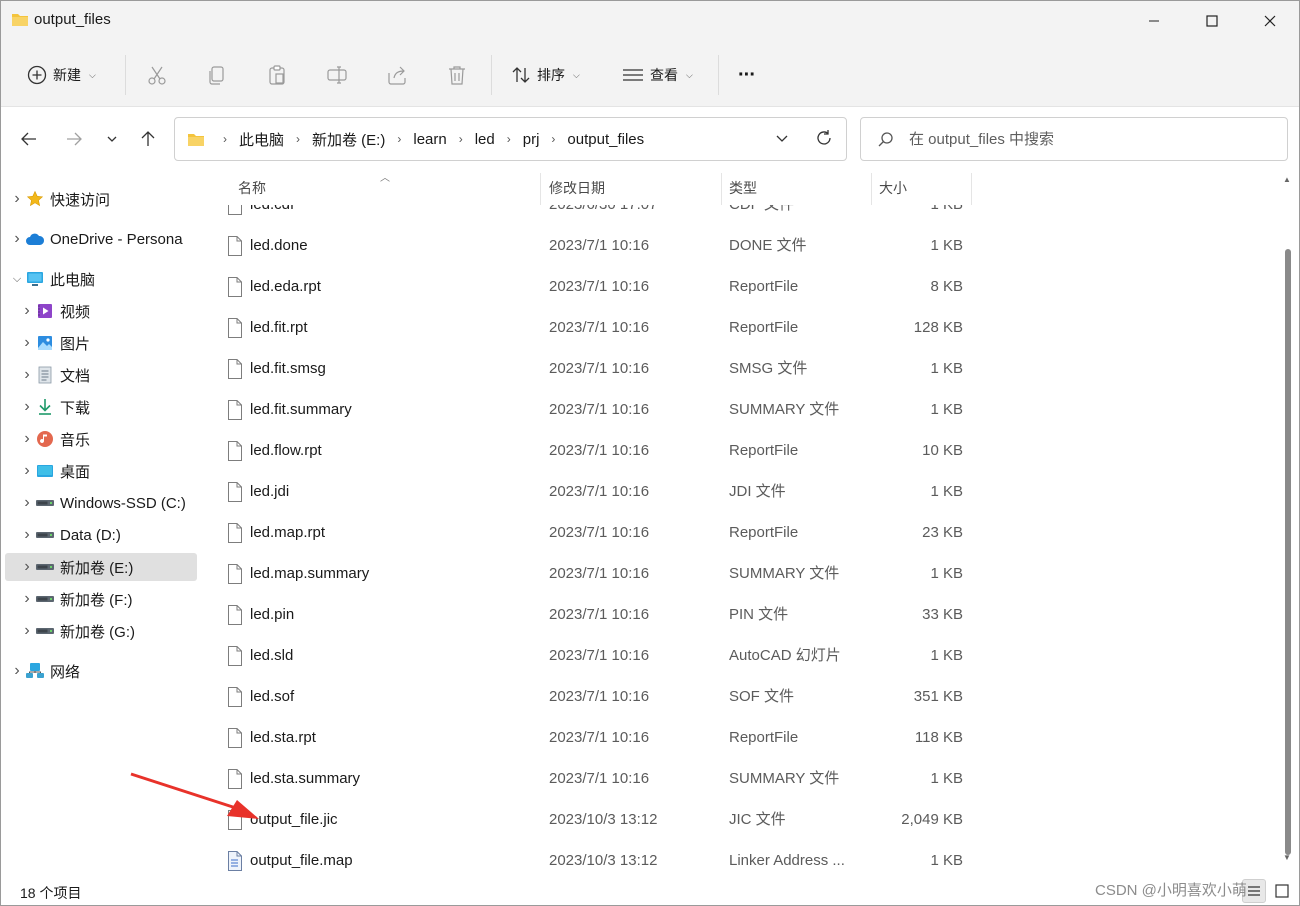 Image resolution: width=1300 pixels, height=906 pixels. I want to click on chevron-down-icon: ⌵, so click(17, 279).